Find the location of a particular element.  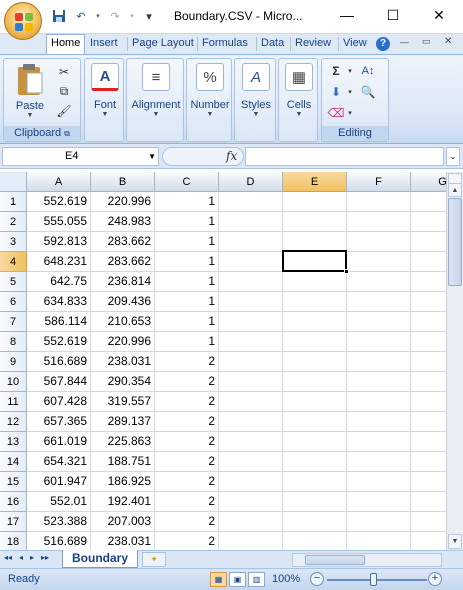

column-header-a: A is located at coordinates (59, 182).